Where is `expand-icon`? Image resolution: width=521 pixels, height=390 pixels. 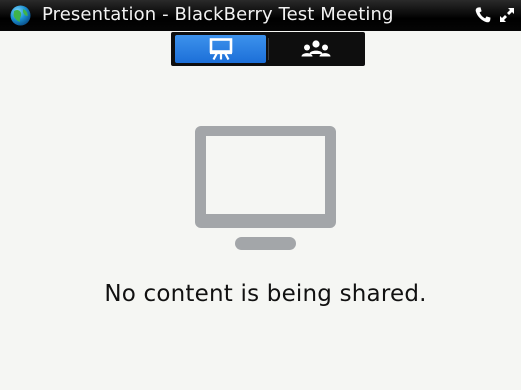 expand-icon is located at coordinates (507, 15).